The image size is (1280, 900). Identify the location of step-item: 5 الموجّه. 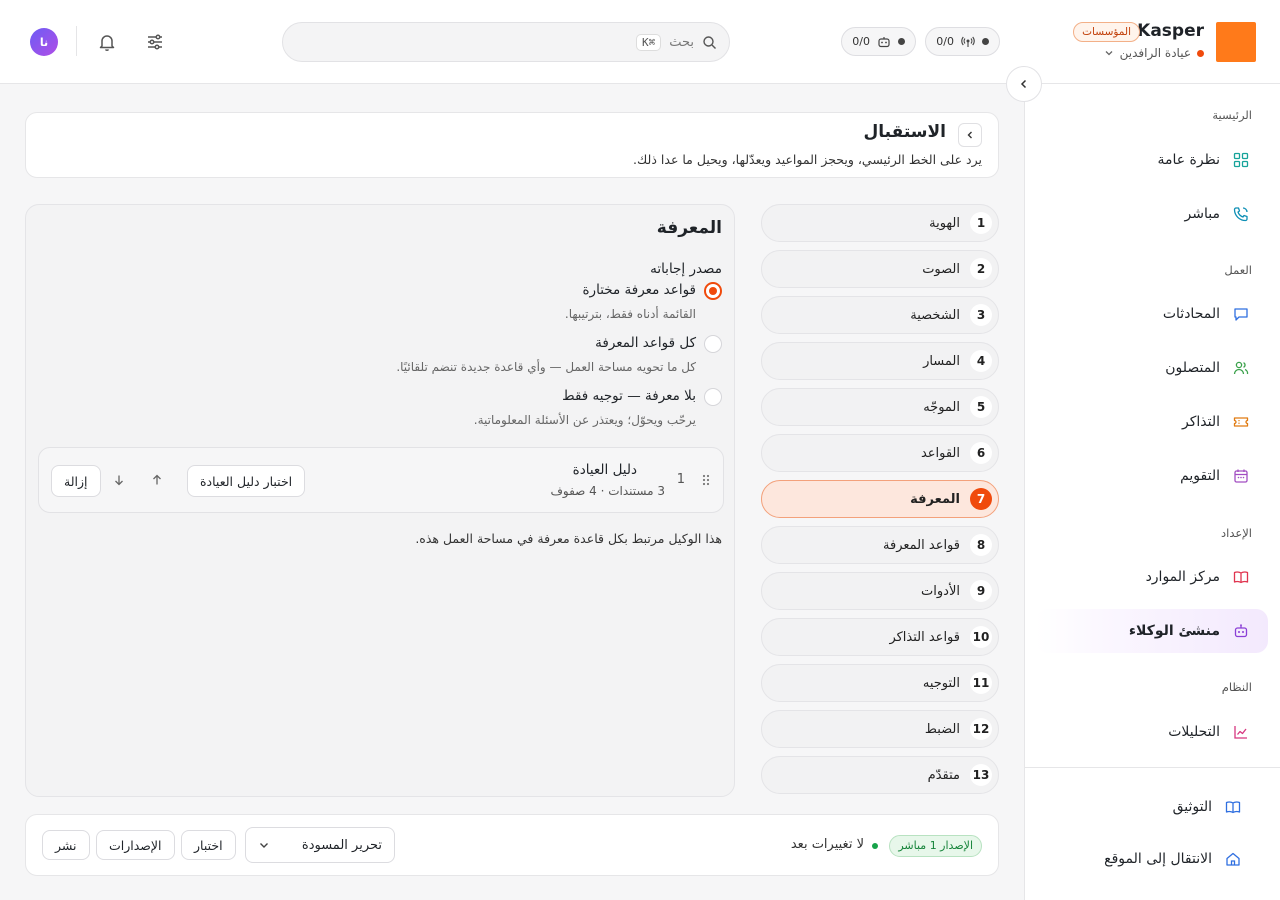
(880, 407).